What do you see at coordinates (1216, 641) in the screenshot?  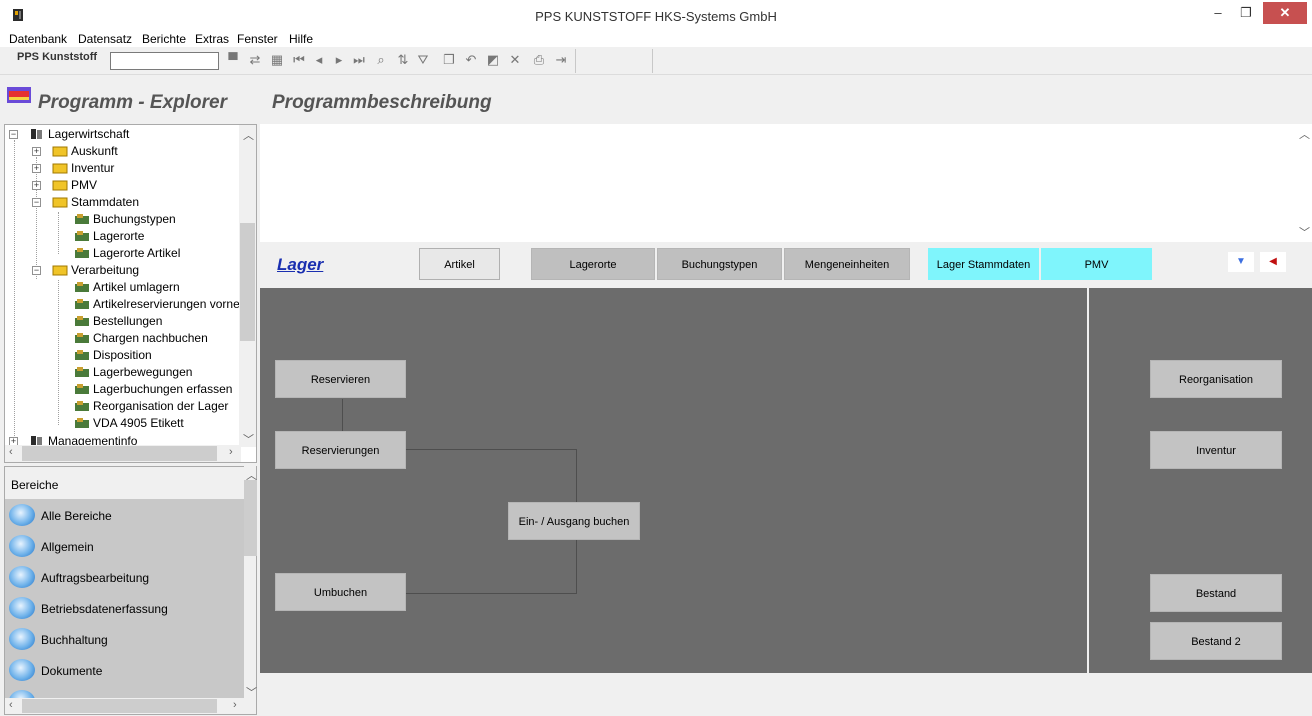 I see `bestand-2-button: Bestand 2` at bounding box center [1216, 641].